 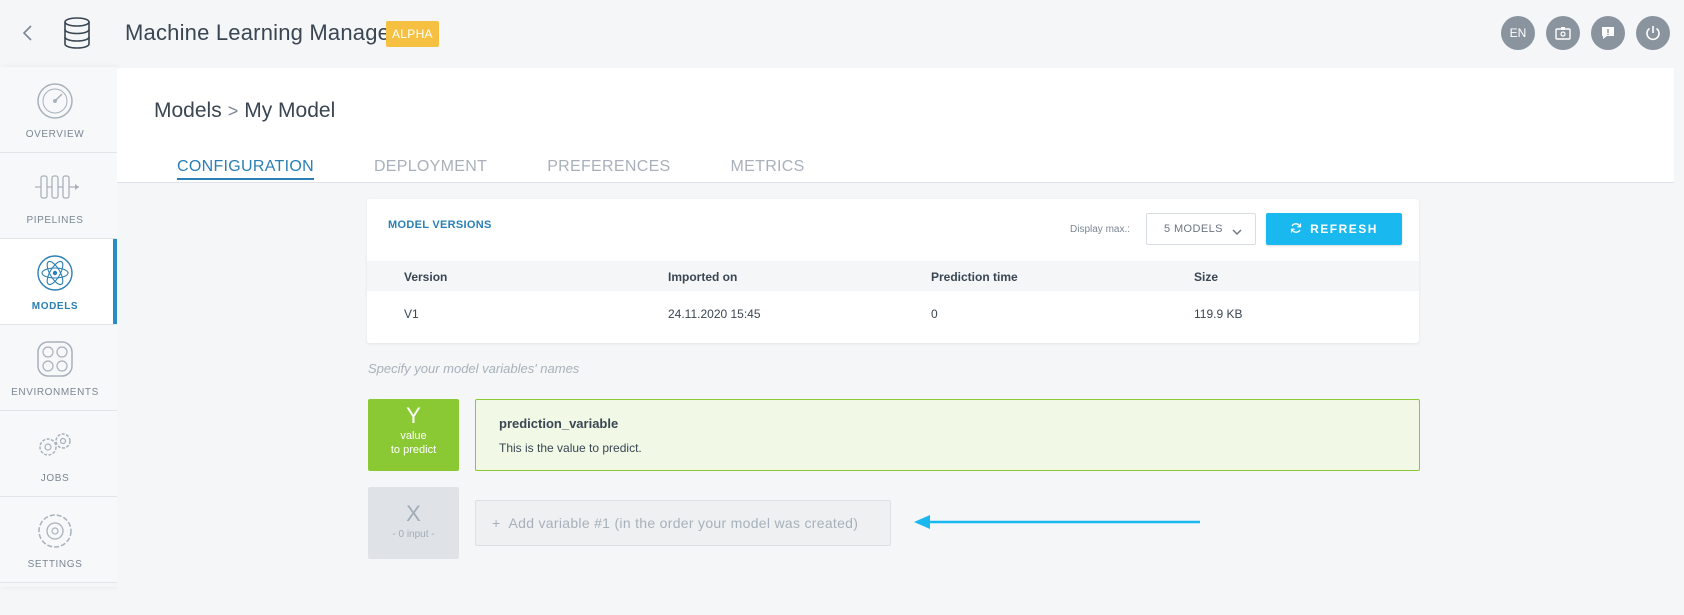 I want to click on x-input-count: - 0 input -, so click(x=413, y=534).